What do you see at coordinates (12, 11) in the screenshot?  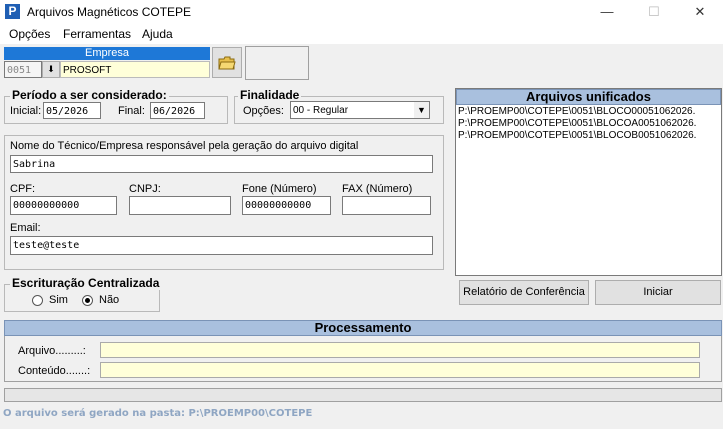 I see `app-icon: P` at bounding box center [12, 11].